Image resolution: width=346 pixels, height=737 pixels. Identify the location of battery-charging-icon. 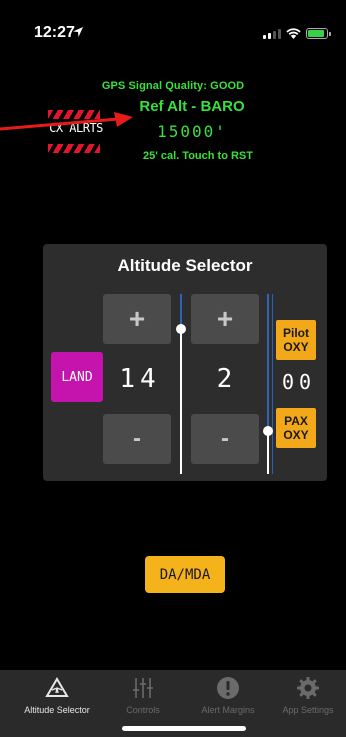
(318, 33).